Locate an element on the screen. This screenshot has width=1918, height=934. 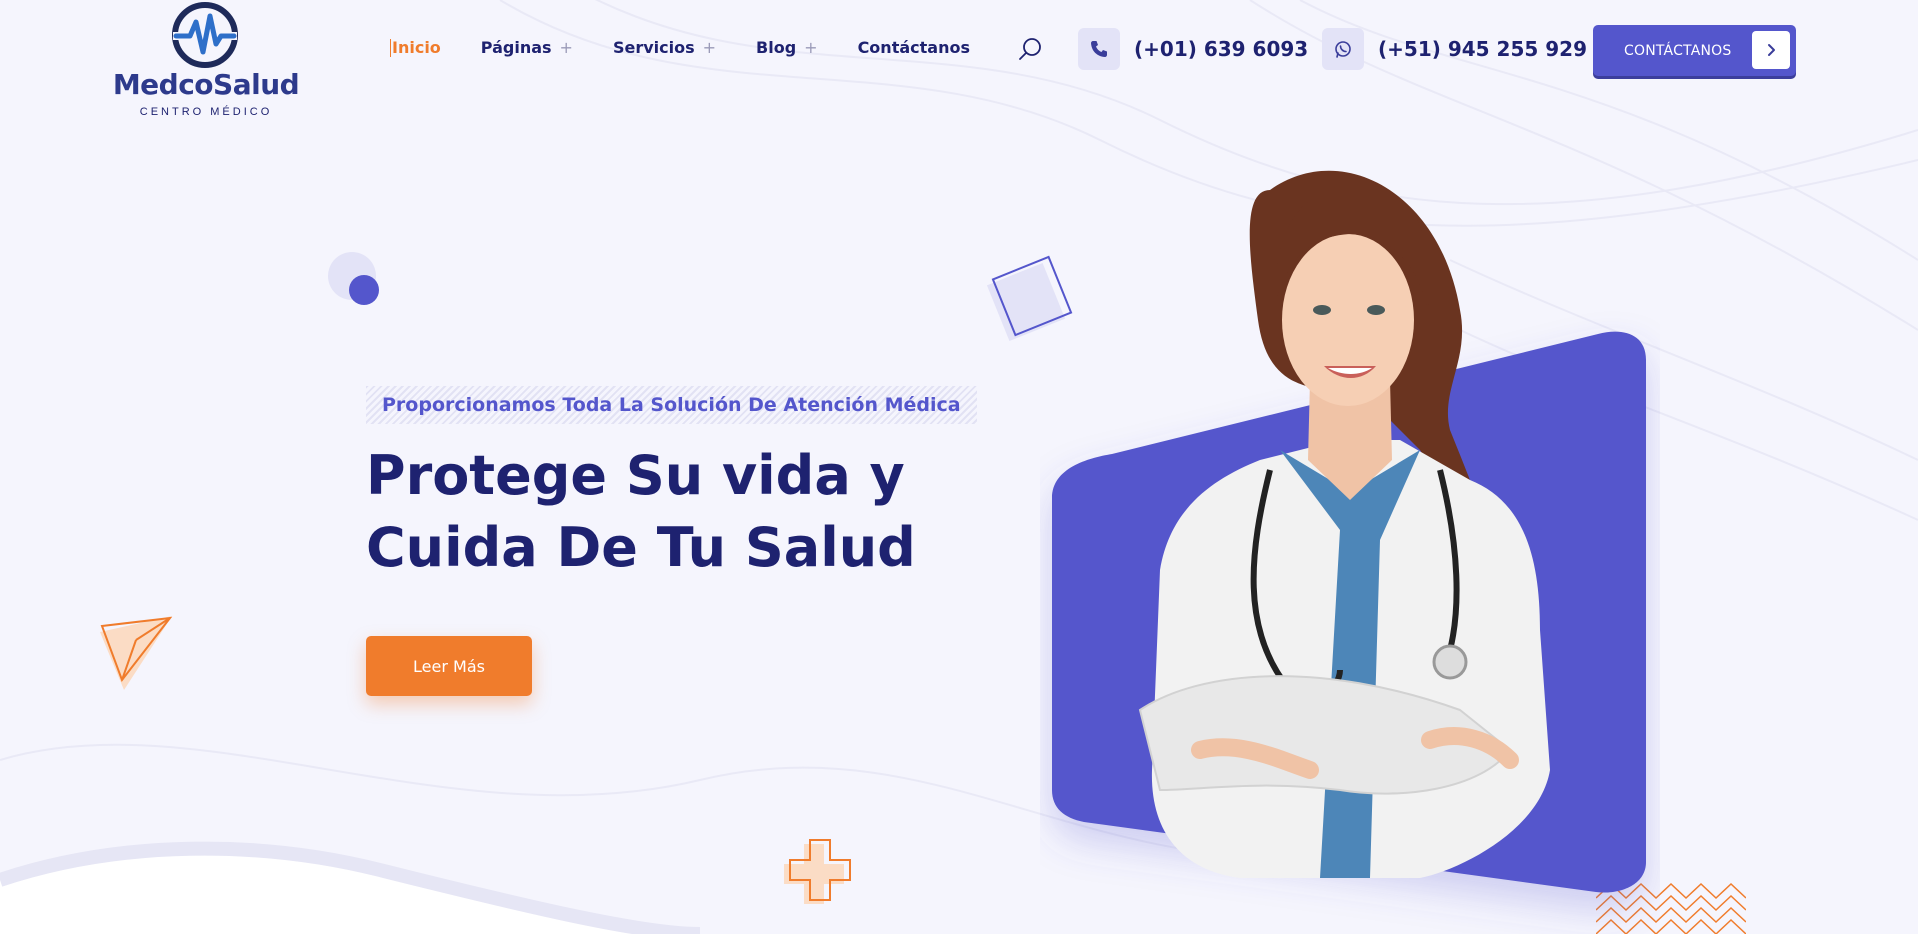
search-icon is located at coordinates (1031, 49).